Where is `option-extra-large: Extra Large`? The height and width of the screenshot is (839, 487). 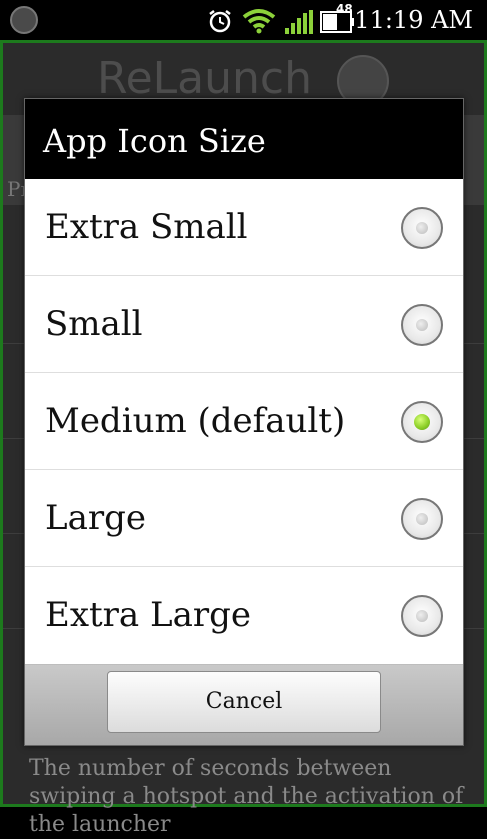
option-extra-large: Extra Large is located at coordinates (244, 615).